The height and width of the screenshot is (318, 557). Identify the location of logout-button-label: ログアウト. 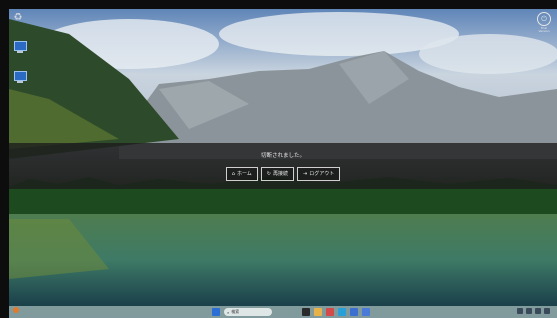
(322, 174).